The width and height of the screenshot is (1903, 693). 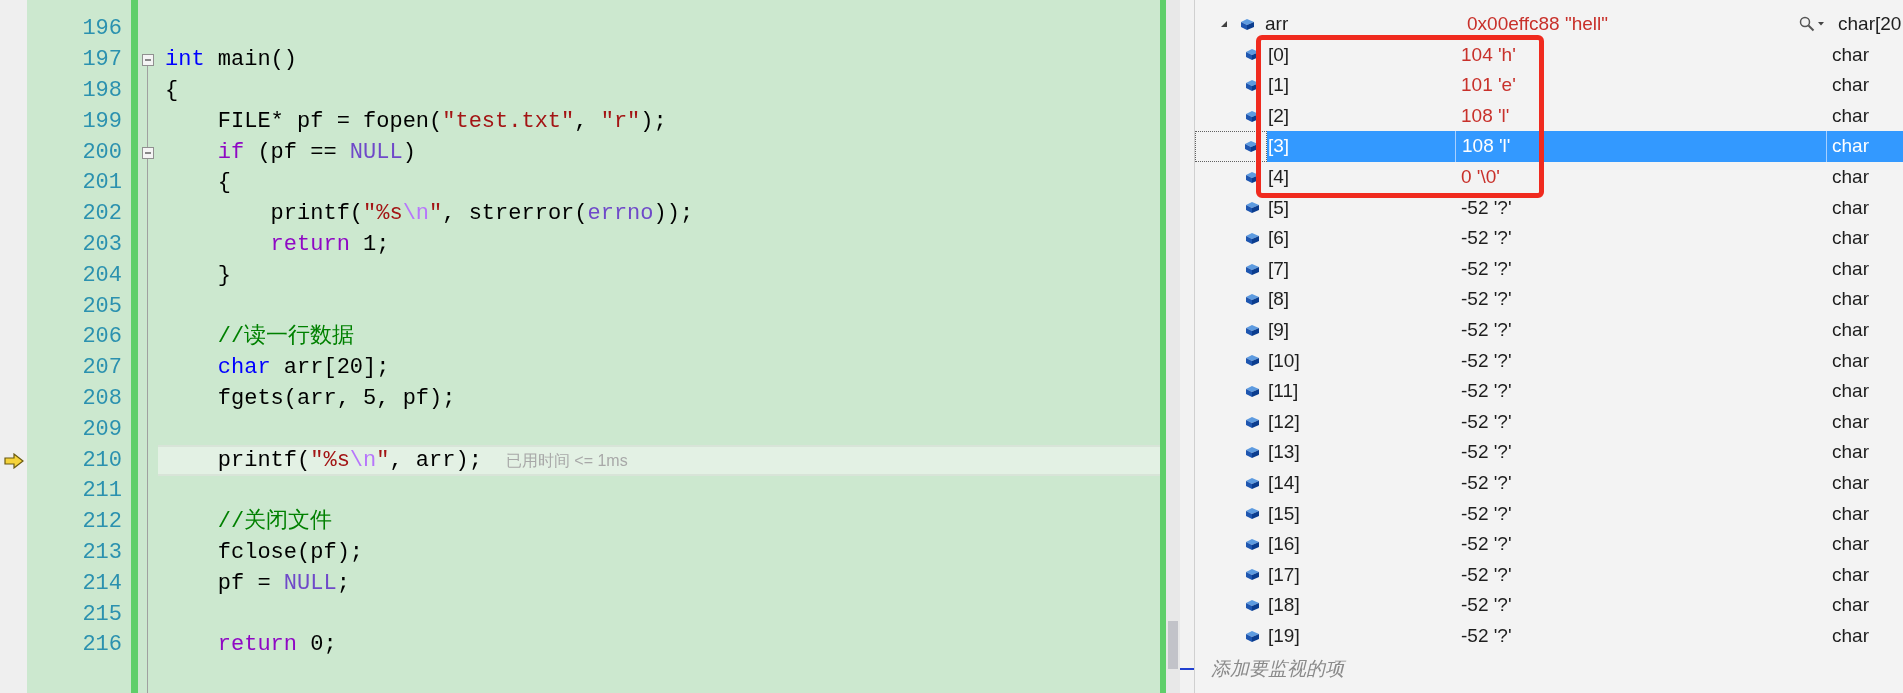 I want to click on variable-value: 0x00effc88 "hell", so click(x=1537, y=24).